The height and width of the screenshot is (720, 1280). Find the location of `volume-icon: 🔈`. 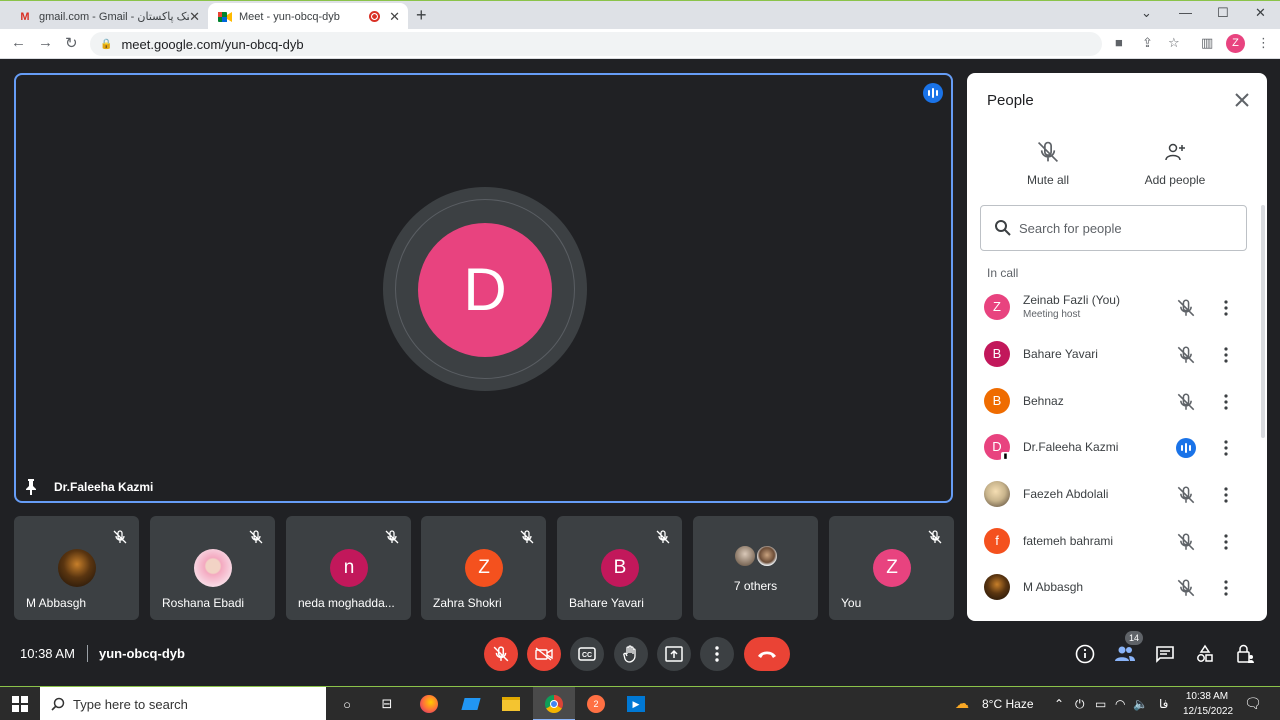

volume-icon: 🔈 is located at coordinates (1140, 704).